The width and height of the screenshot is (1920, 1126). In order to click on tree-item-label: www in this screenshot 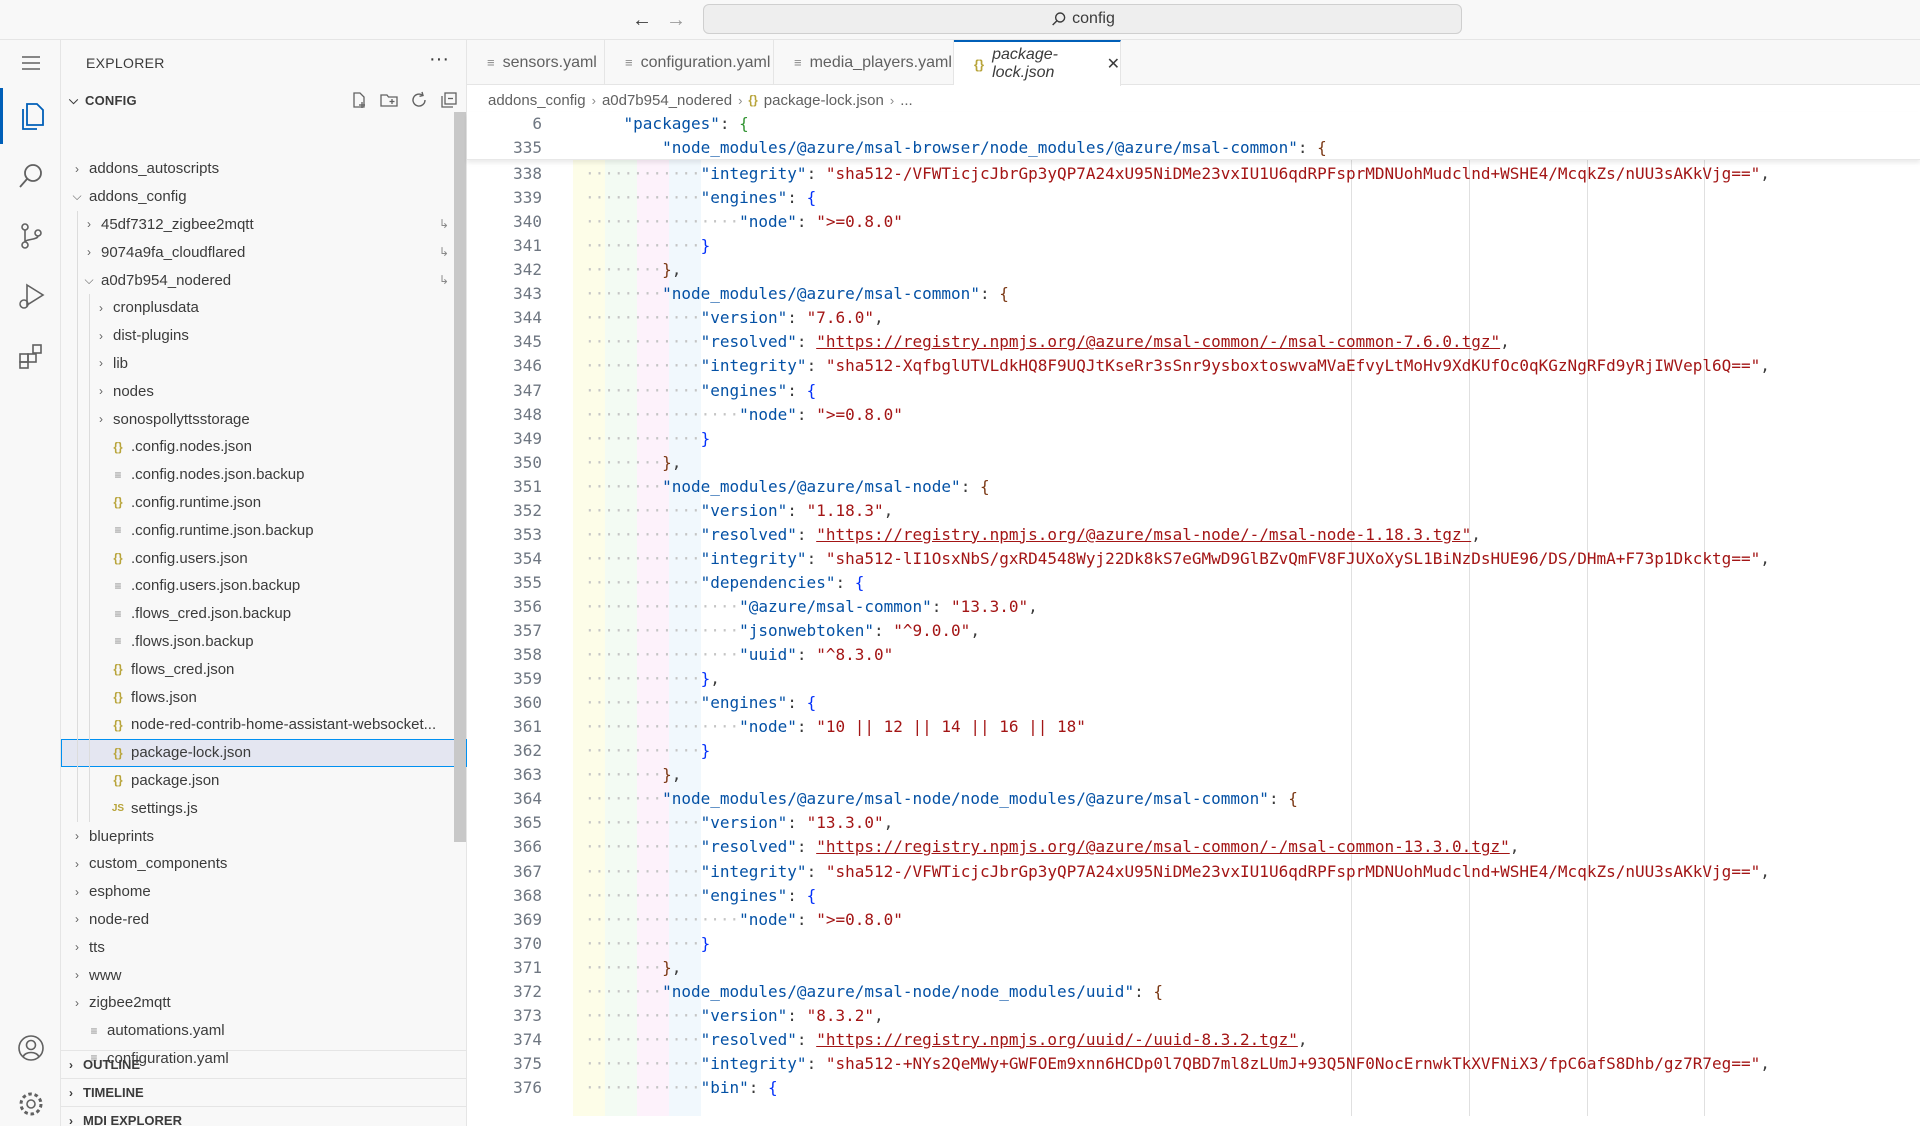, I will do `click(105, 975)`.